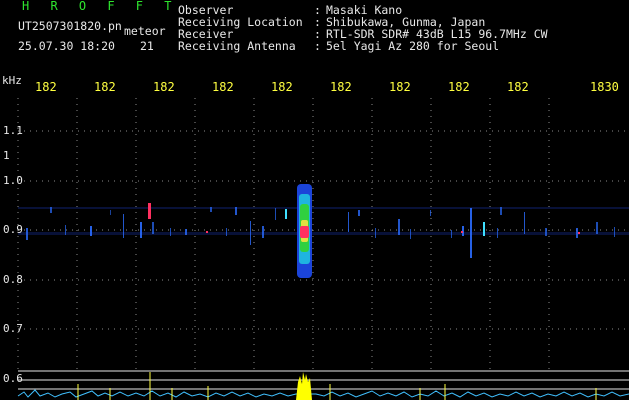 The image size is (629, 400). Describe the element at coordinates (13, 328) in the screenshot. I see `freq-tick: 0.7` at that location.